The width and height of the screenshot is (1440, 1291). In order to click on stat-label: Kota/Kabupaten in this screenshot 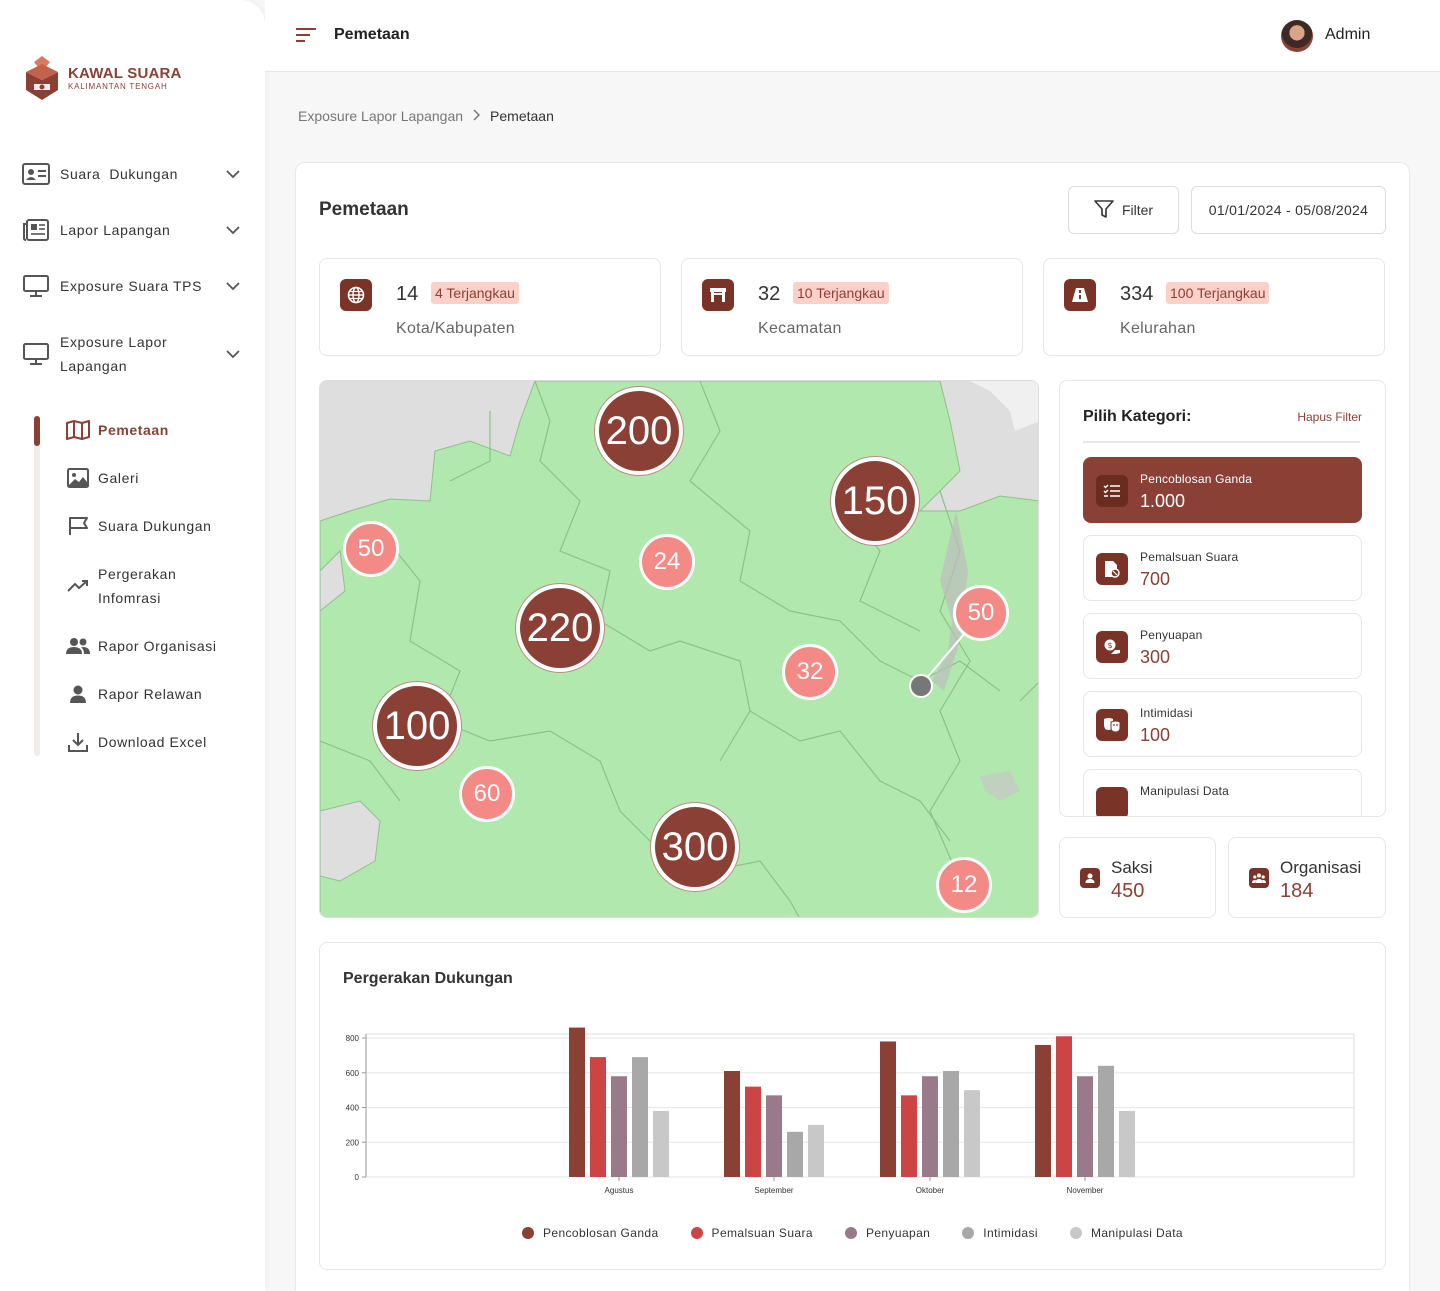, I will do `click(455, 328)`.